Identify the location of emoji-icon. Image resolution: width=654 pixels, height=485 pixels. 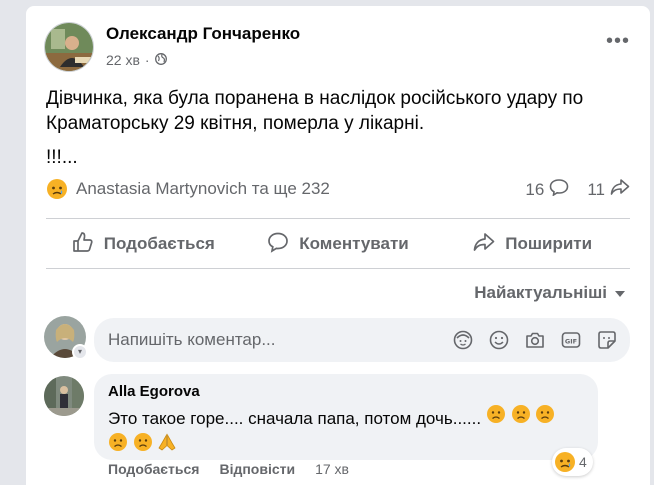
(499, 340).